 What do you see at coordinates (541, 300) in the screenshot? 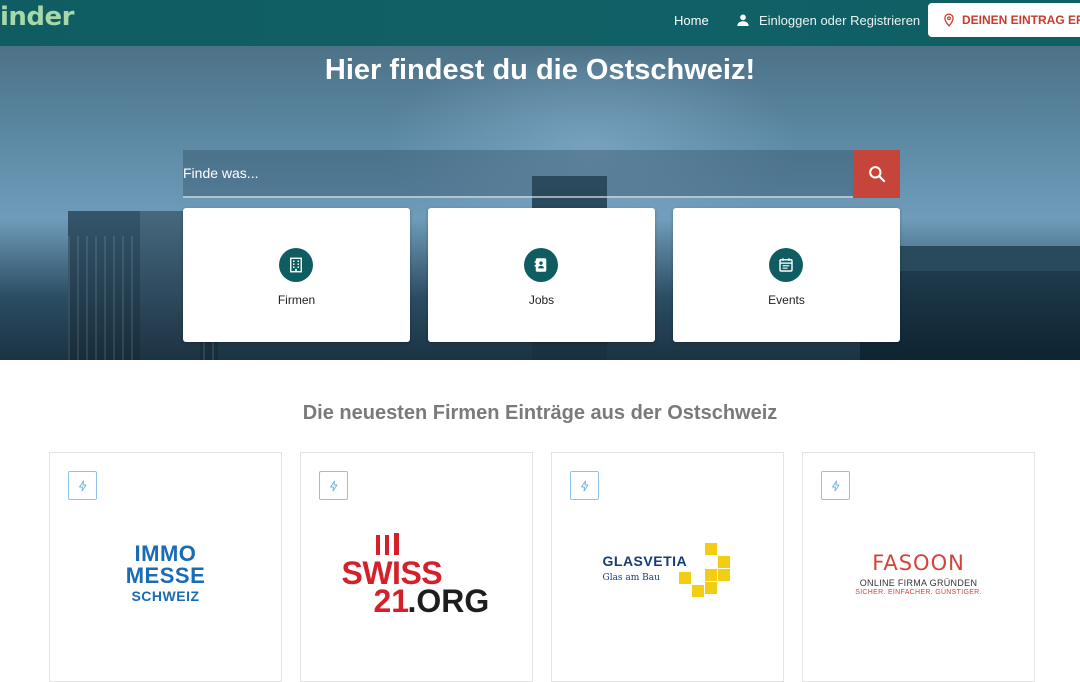
I see `category-label: Jobs` at bounding box center [541, 300].